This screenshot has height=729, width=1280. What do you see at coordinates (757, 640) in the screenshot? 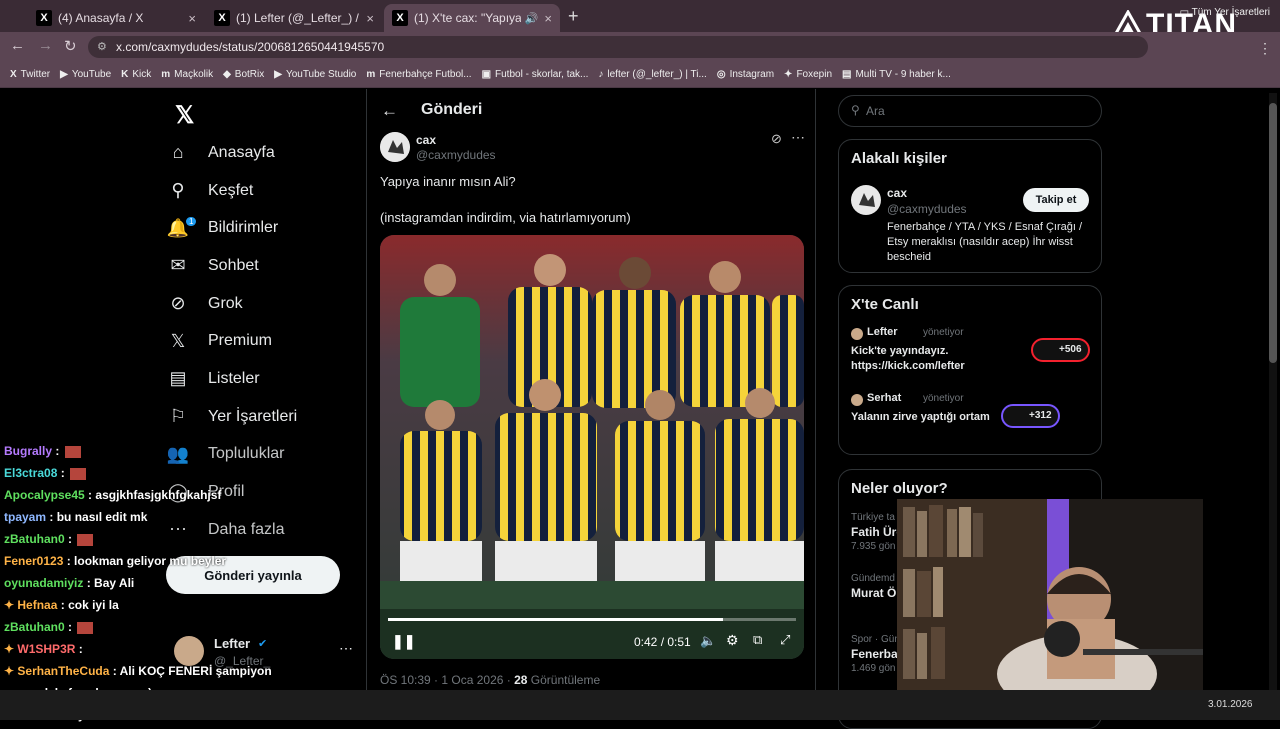
I see `pip-icon: ⧉` at bounding box center [757, 640].